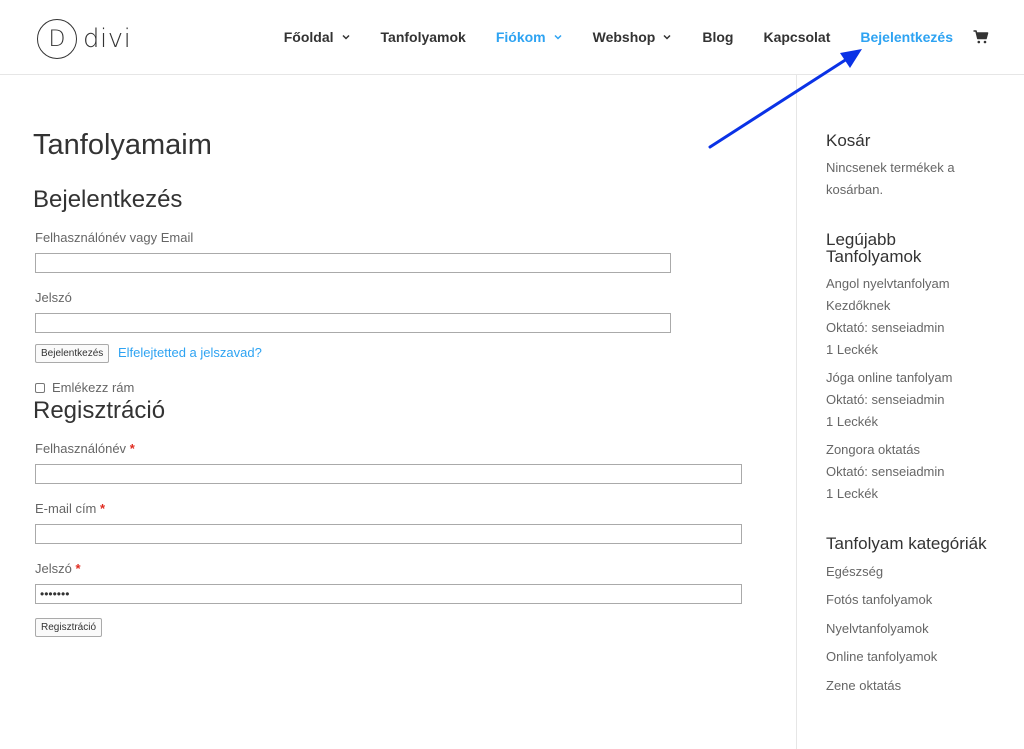 The width and height of the screenshot is (1024, 749). What do you see at coordinates (906, 543) in the screenshot?
I see `course-categories-title: Tanfolyam kategóriák` at bounding box center [906, 543].